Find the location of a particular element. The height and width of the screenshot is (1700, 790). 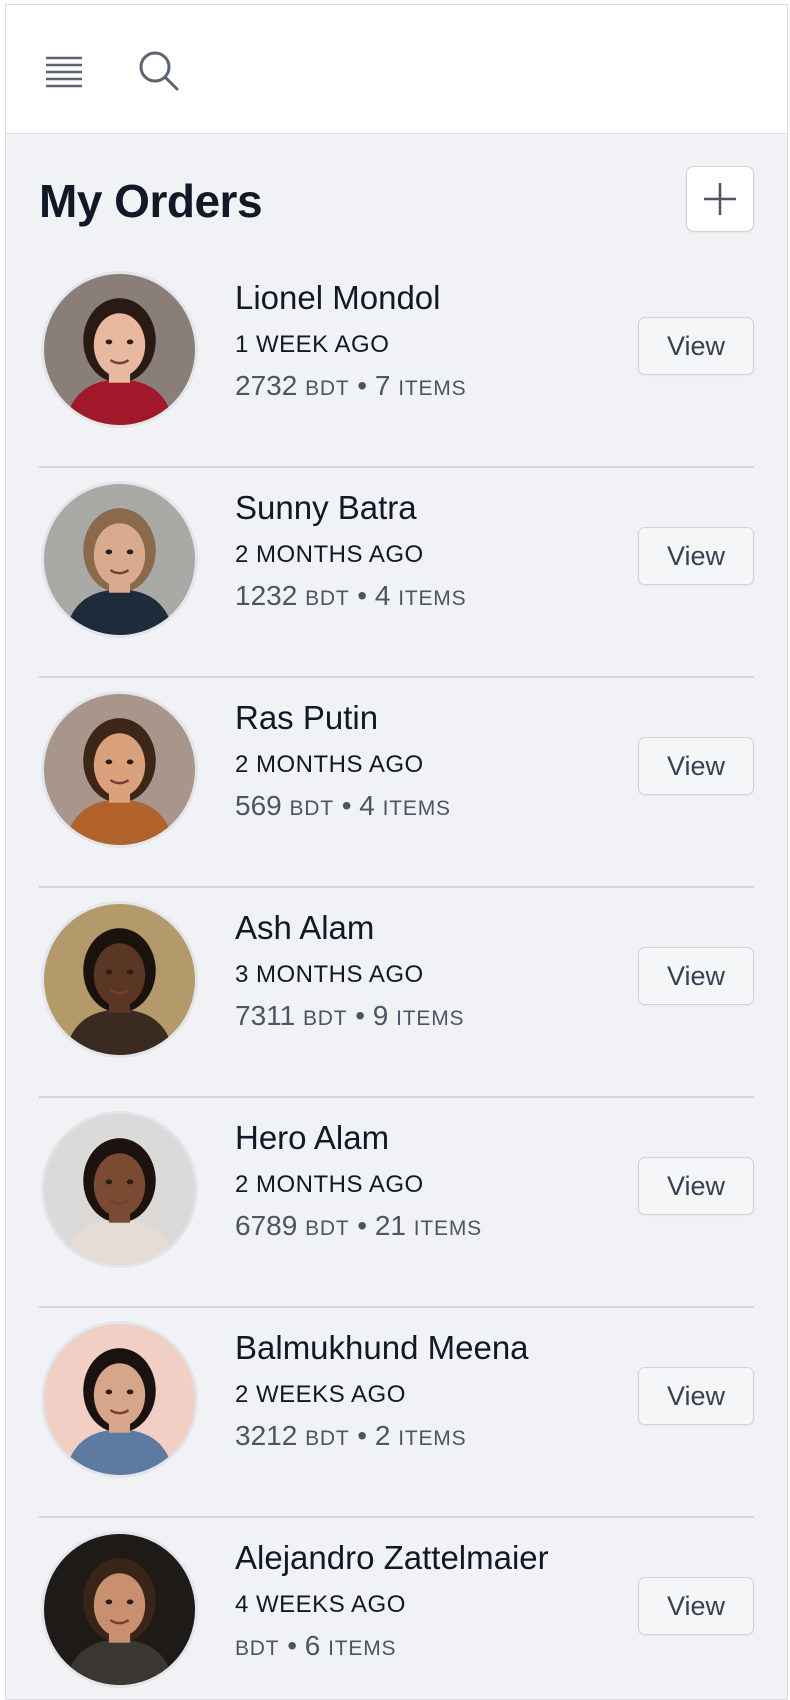

order-summary: 569 BDT • 4 ITEMS is located at coordinates (343, 807).